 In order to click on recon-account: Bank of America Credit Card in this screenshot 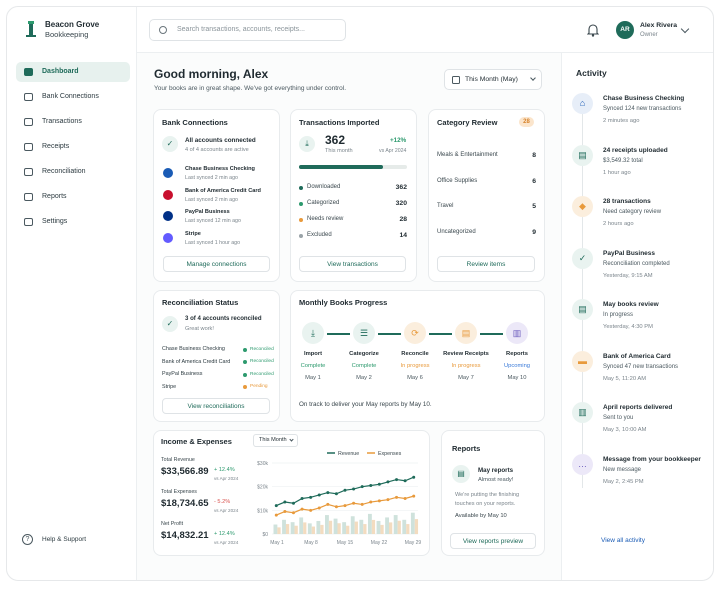, I will do `click(196, 361)`.